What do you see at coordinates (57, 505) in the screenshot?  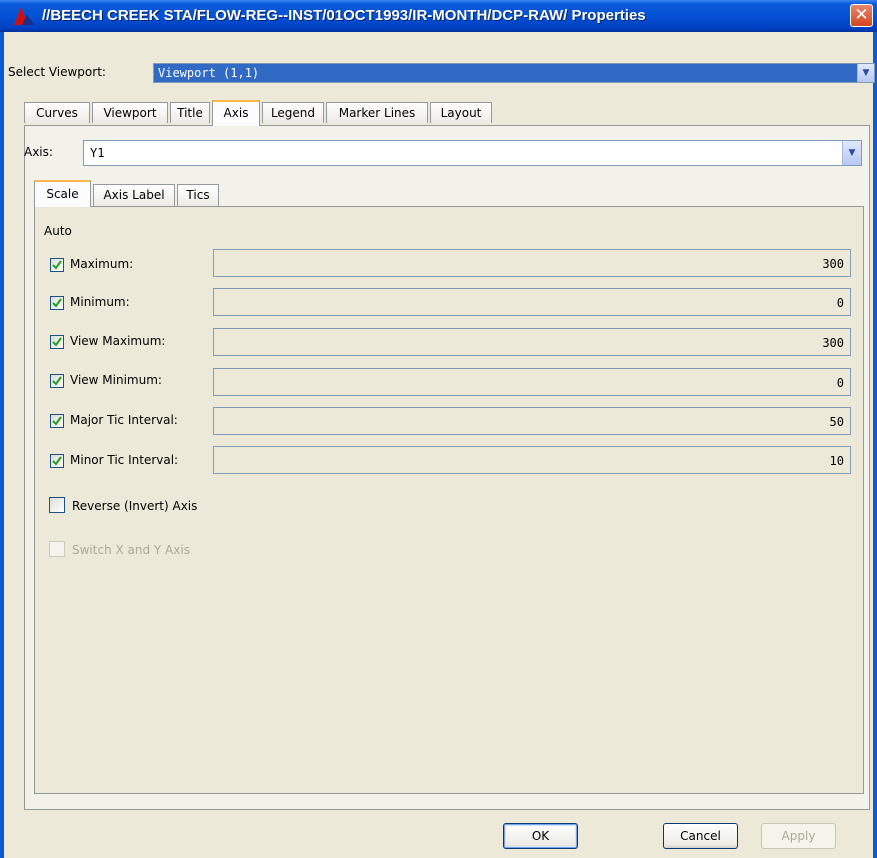 I see `reverse-axis-checkbox` at bounding box center [57, 505].